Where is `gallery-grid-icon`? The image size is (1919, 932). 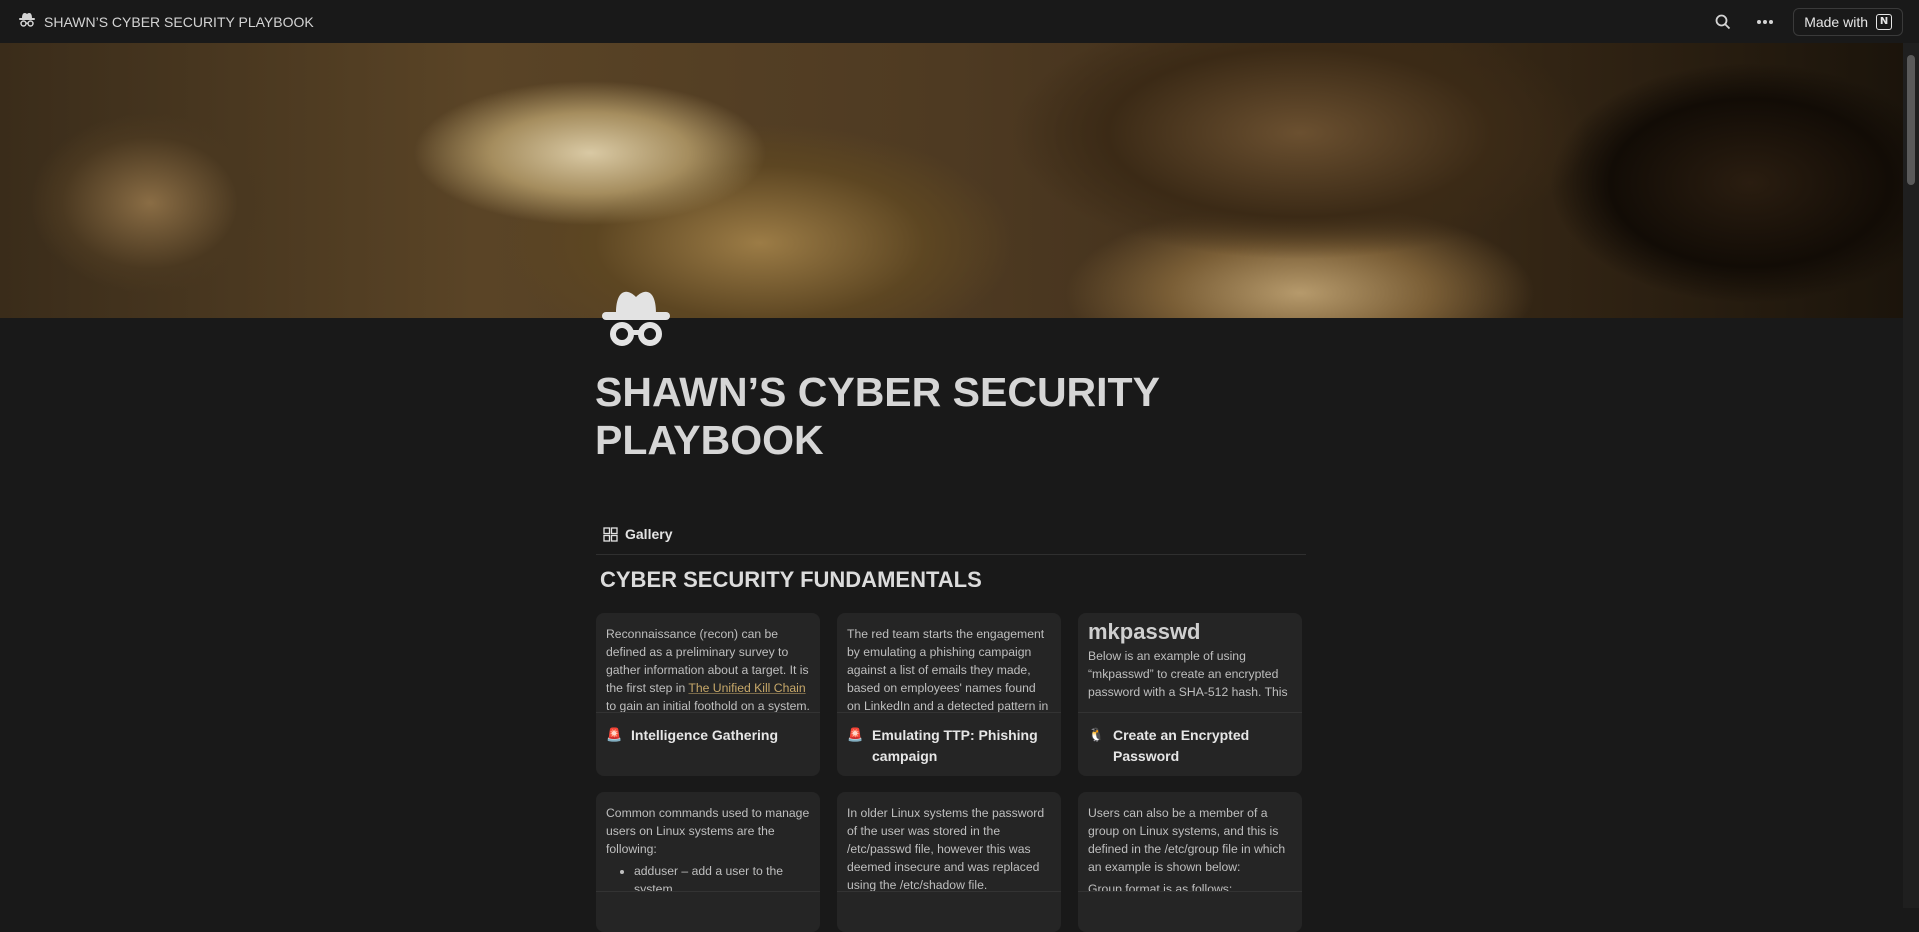
gallery-grid-icon is located at coordinates (610, 534).